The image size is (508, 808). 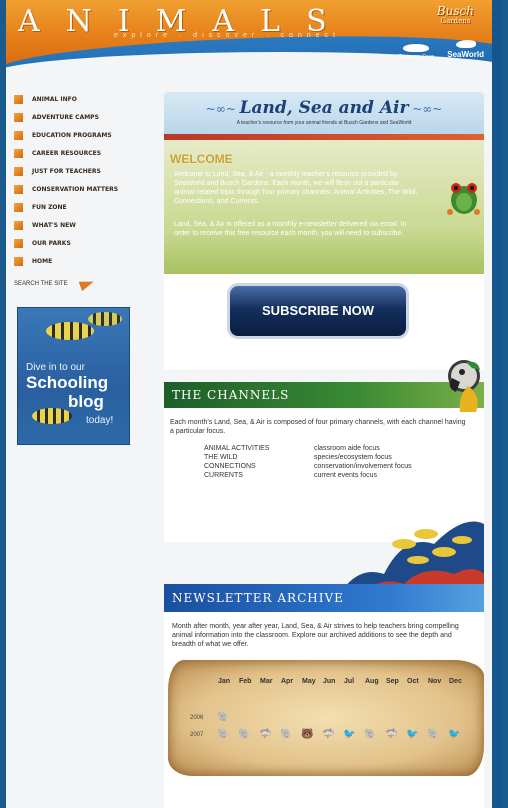 What do you see at coordinates (201, 159) in the screenshot?
I see `welcome-heading: WELCOME` at bounding box center [201, 159].